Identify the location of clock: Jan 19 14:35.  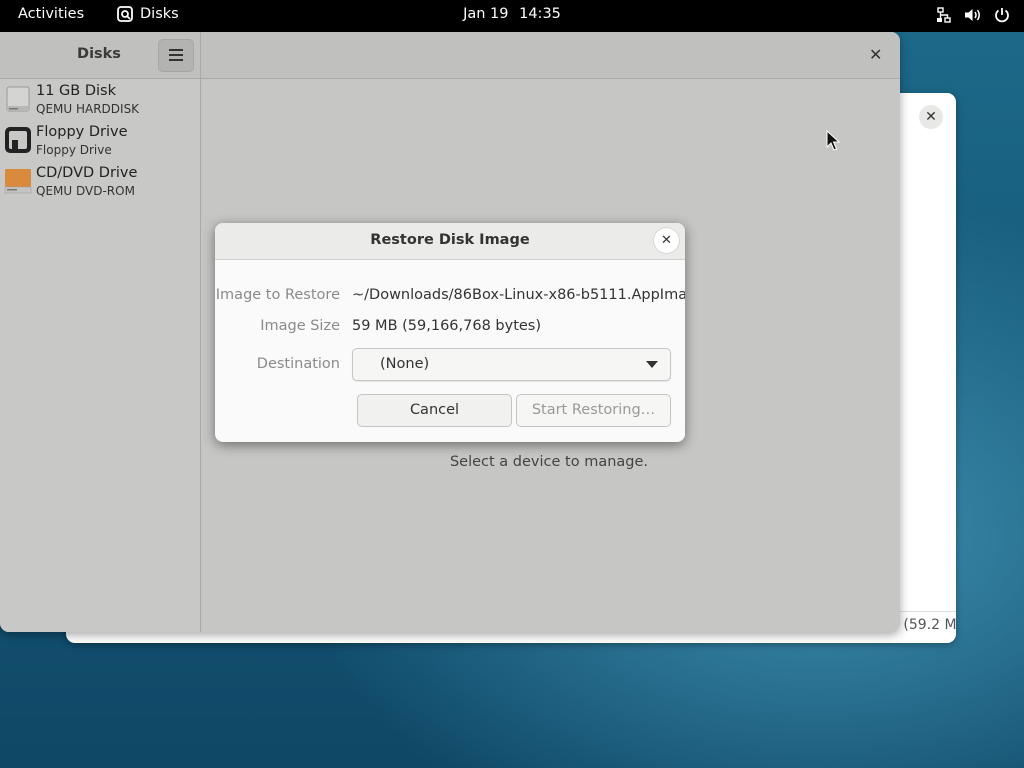
(512, 14).